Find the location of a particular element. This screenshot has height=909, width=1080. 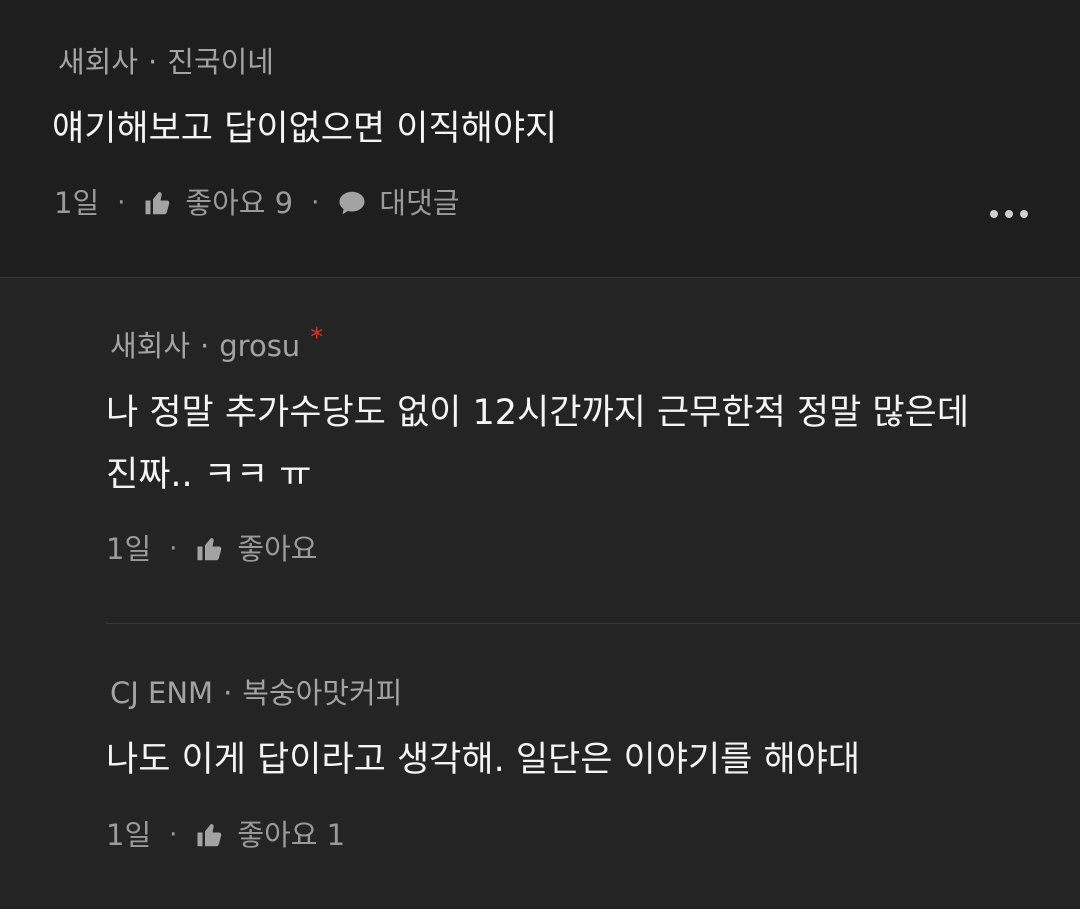

reply-actions: 1일 · 좋아요 is located at coordinates (211, 549).